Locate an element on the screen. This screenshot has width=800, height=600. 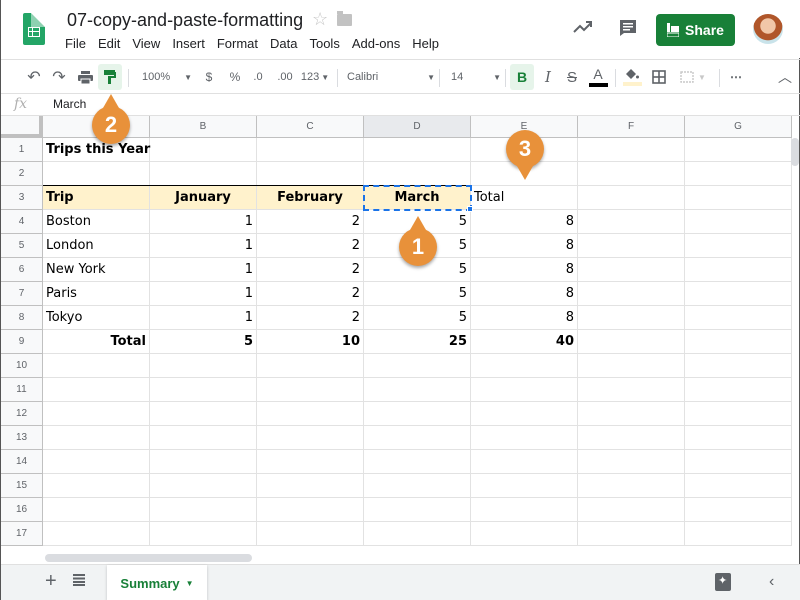
menu-edit: Edit is located at coordinates (109, 43).